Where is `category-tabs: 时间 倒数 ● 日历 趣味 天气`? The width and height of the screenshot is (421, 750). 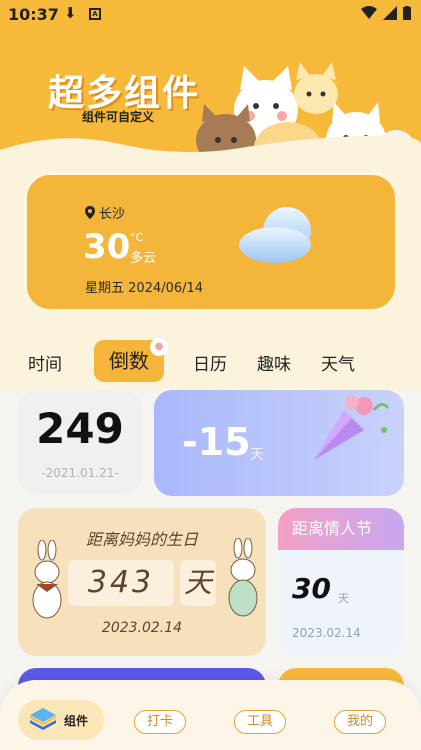 category-tabs: 时间 倒数 ● 日历 趣味 天气 is located at coordinates (210, 360).